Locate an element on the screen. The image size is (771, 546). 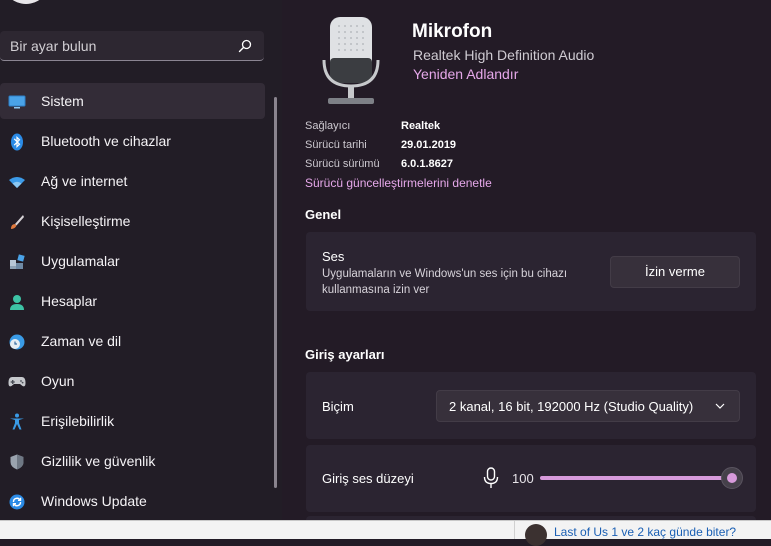
bottom-notification-bar: Last of Us 1 ve 2 kaç günde biter? is located at coordinates (385, 533).